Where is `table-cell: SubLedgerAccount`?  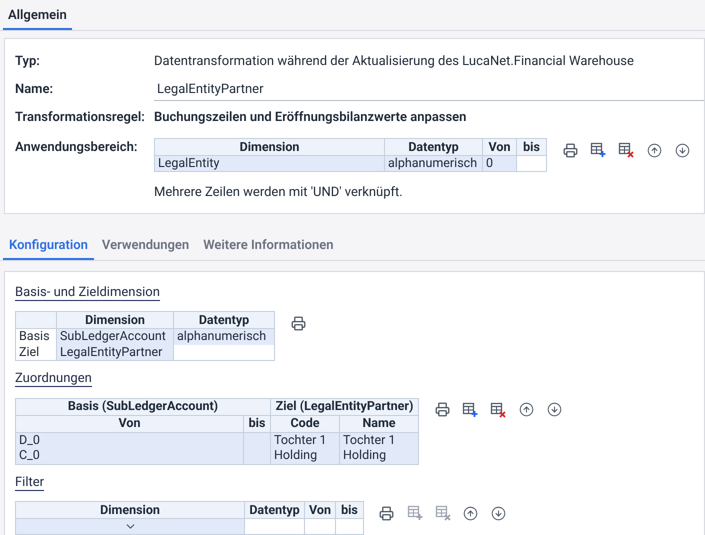
table-cell: SubLedgerAccount is located at coordinates (115, 336).